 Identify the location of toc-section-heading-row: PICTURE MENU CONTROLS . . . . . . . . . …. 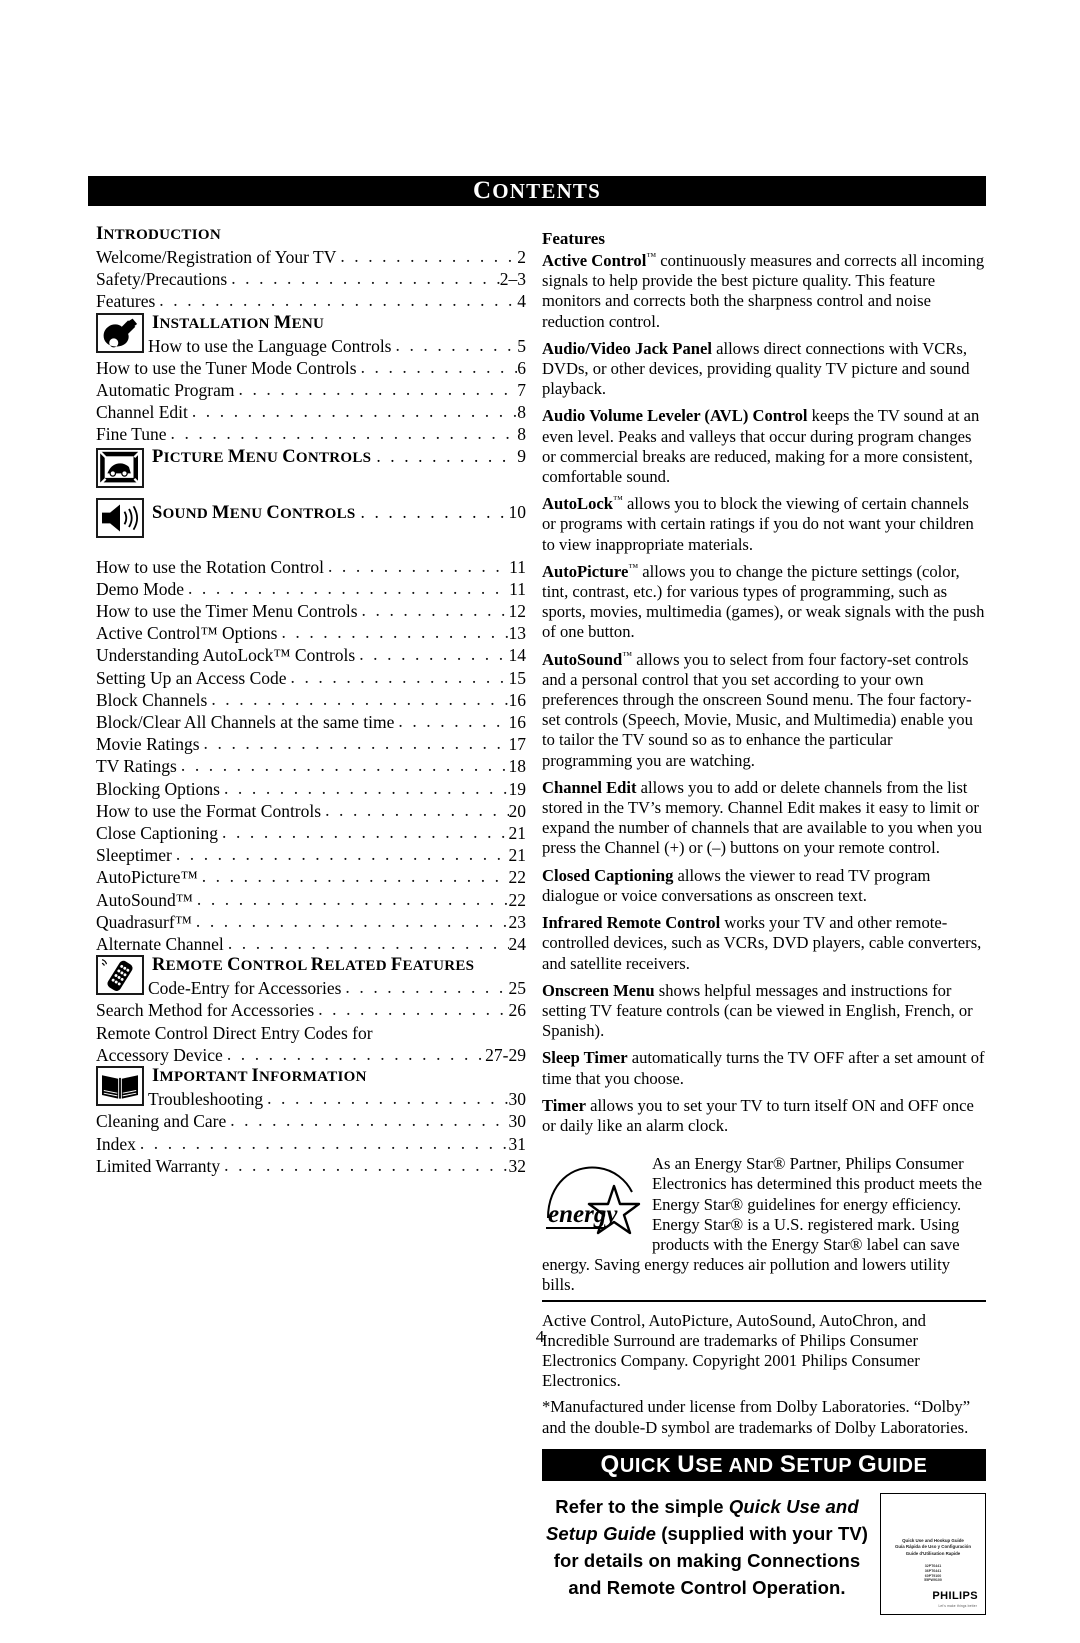
(311, 457).